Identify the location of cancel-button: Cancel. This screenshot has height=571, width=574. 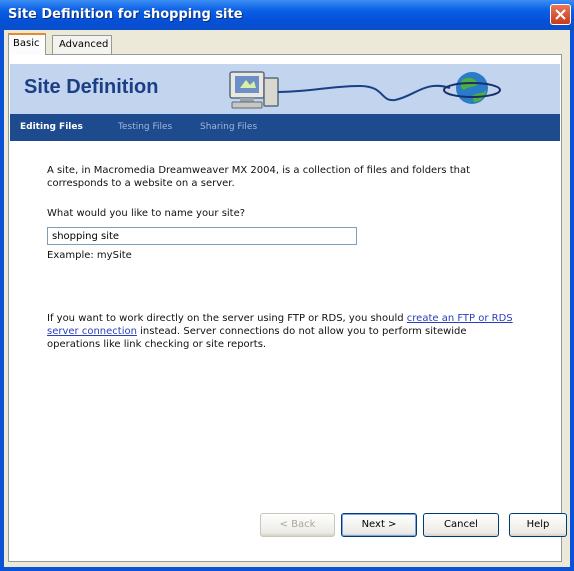
(461, 525).